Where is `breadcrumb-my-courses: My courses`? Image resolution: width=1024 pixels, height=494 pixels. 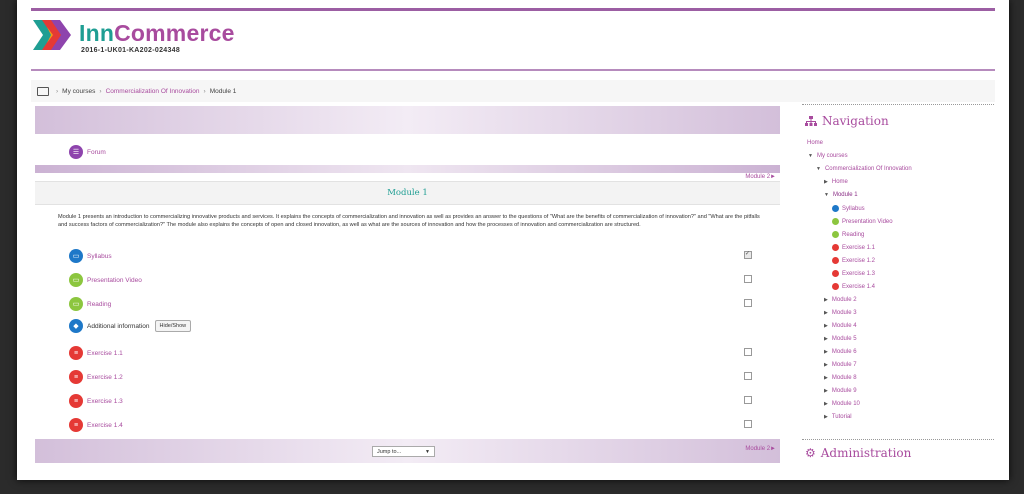 breadcrumb-my-courses: My courses is located at coordinates (78, 91).